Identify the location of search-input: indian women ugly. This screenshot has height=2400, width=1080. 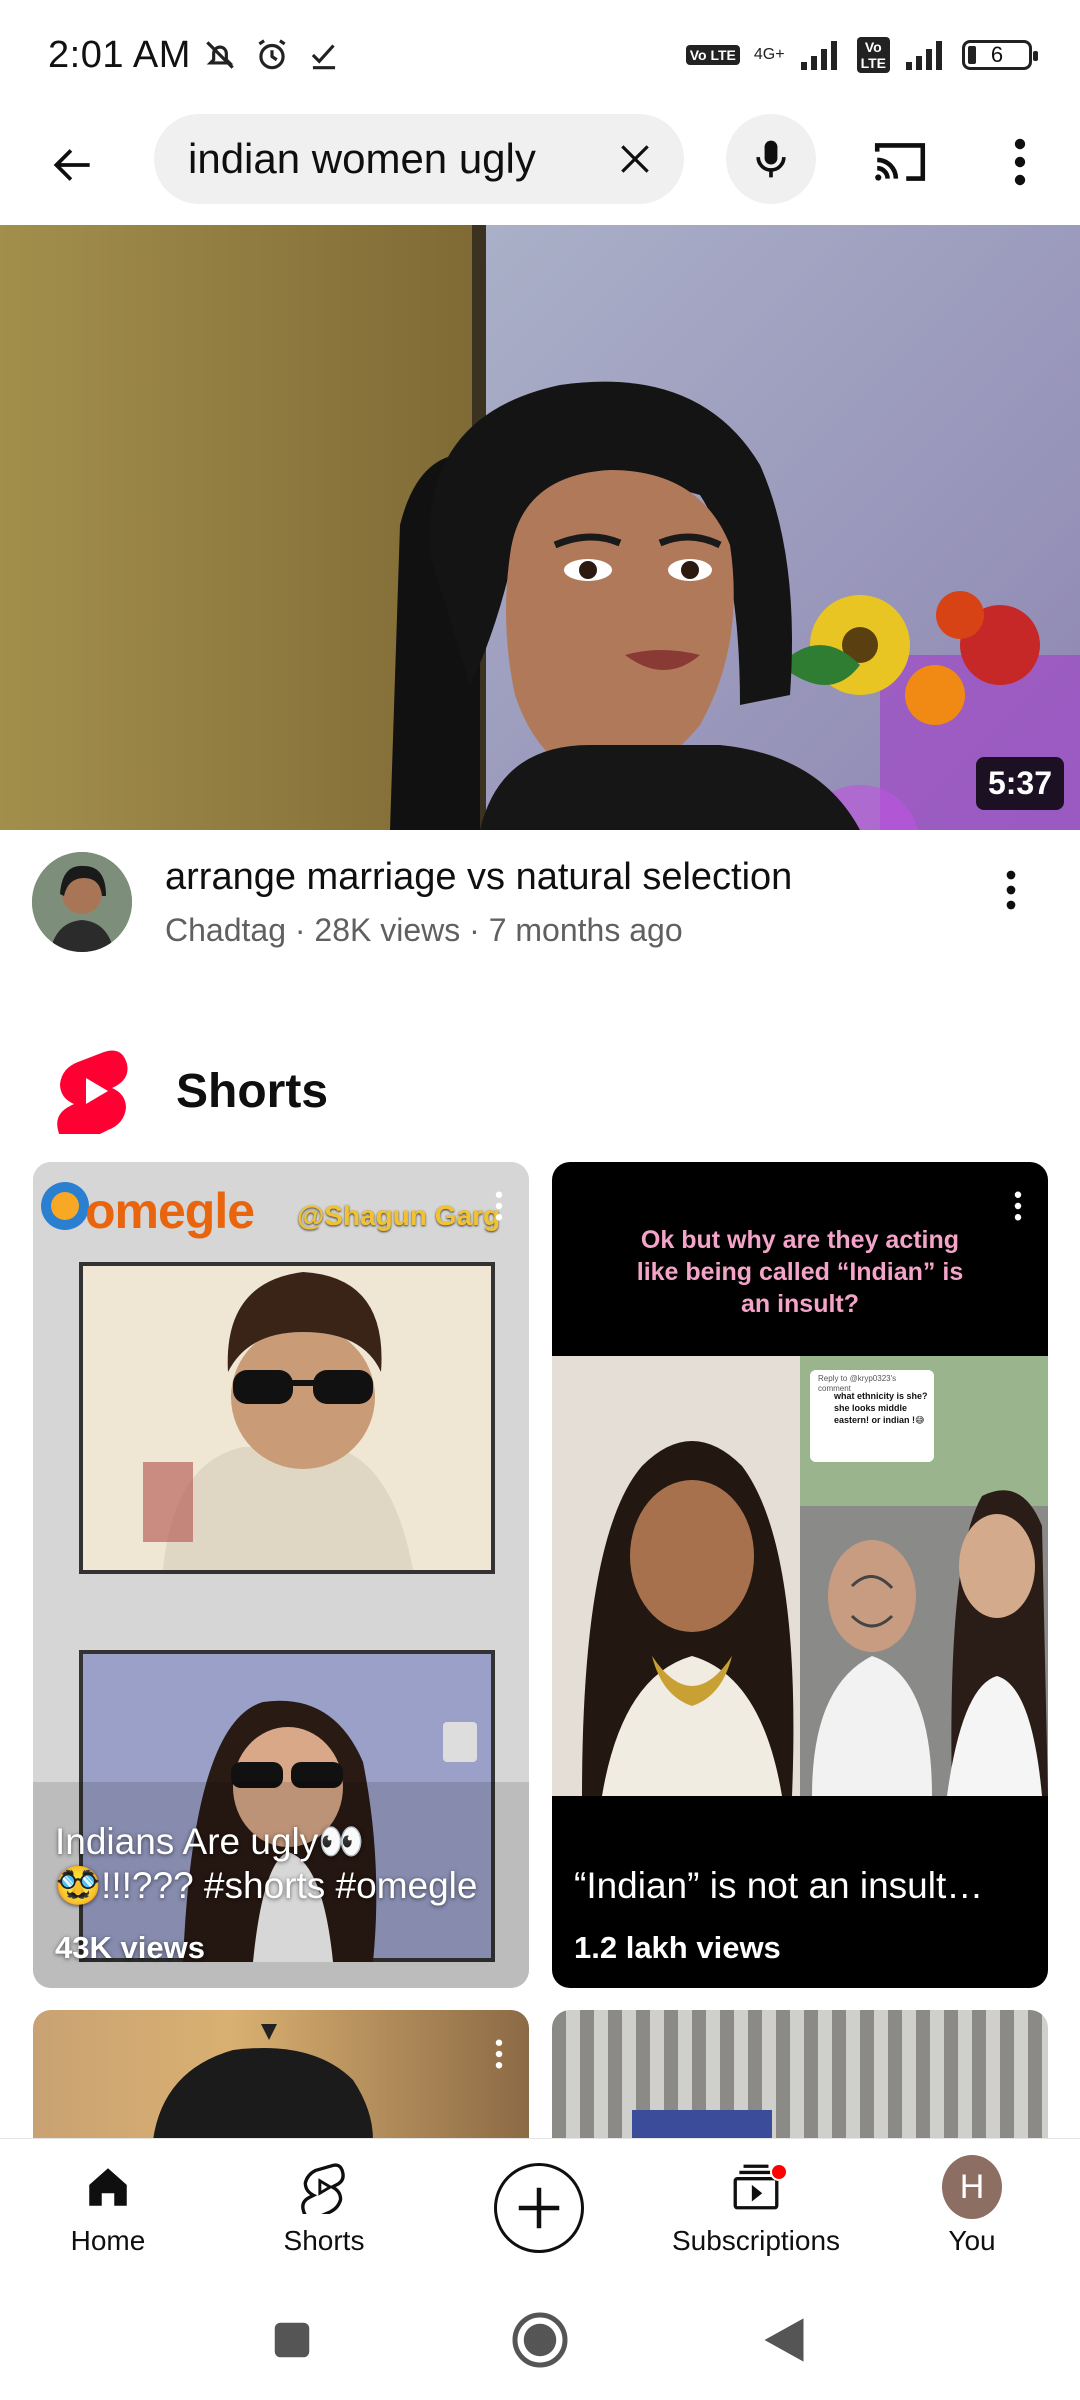
(419, 159).